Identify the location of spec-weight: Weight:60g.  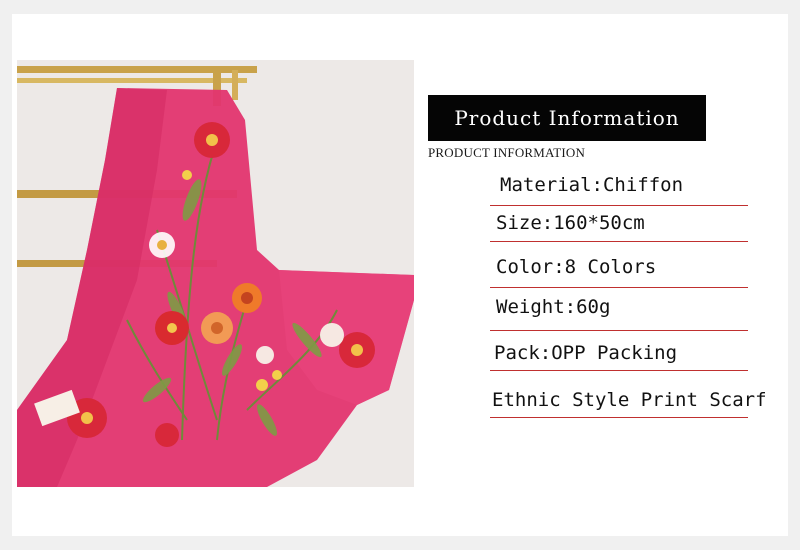
(553, 307).